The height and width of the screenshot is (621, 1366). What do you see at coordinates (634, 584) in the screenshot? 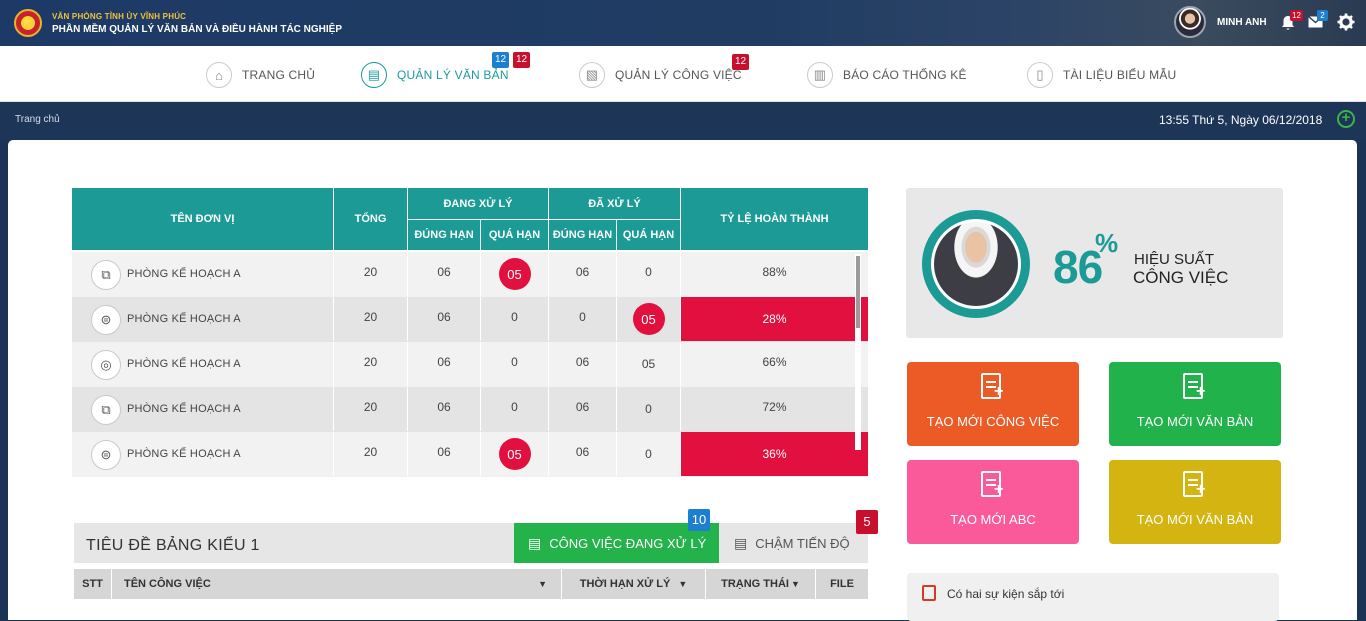
I see `col-deadline: THỜI HẠN XỬ LÝ ▼` at bounding box center [634, 584].